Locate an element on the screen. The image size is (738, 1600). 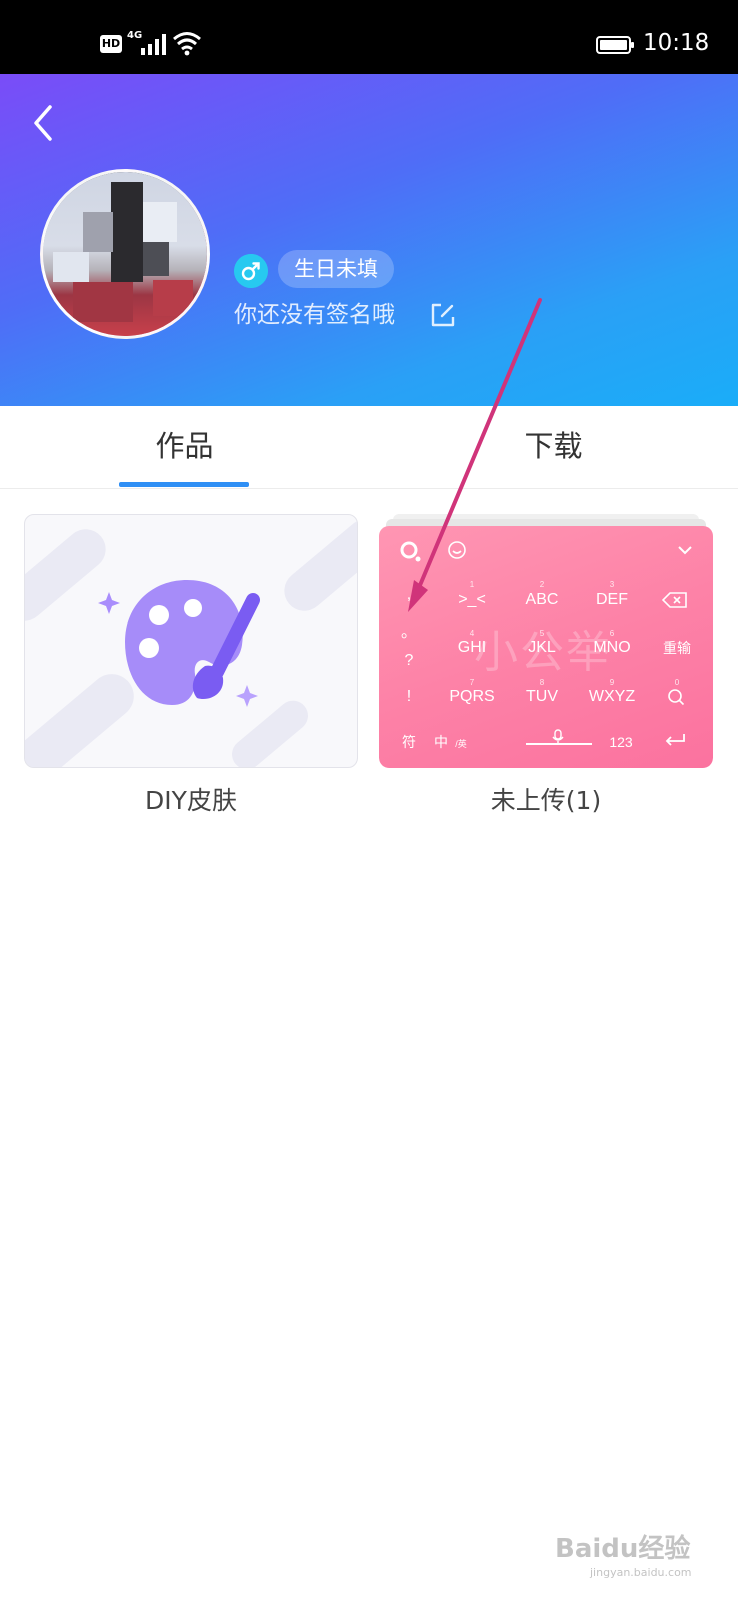
key-pqrs: PQRS is located at coordinates (472, 696).